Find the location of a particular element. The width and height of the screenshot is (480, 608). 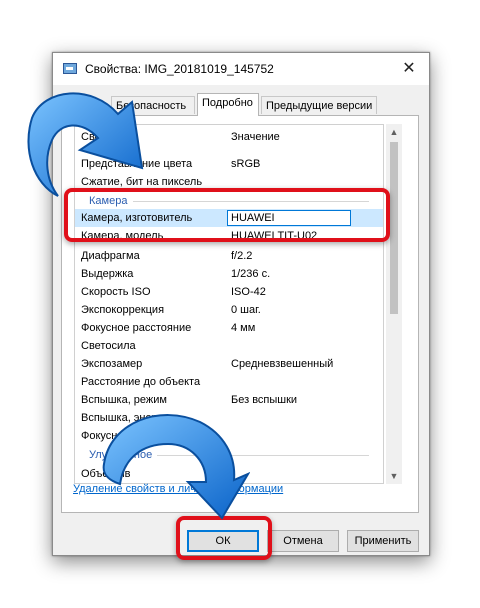

tab-previous-versions: Предыдущие версии is located at coordinates (319, 105).